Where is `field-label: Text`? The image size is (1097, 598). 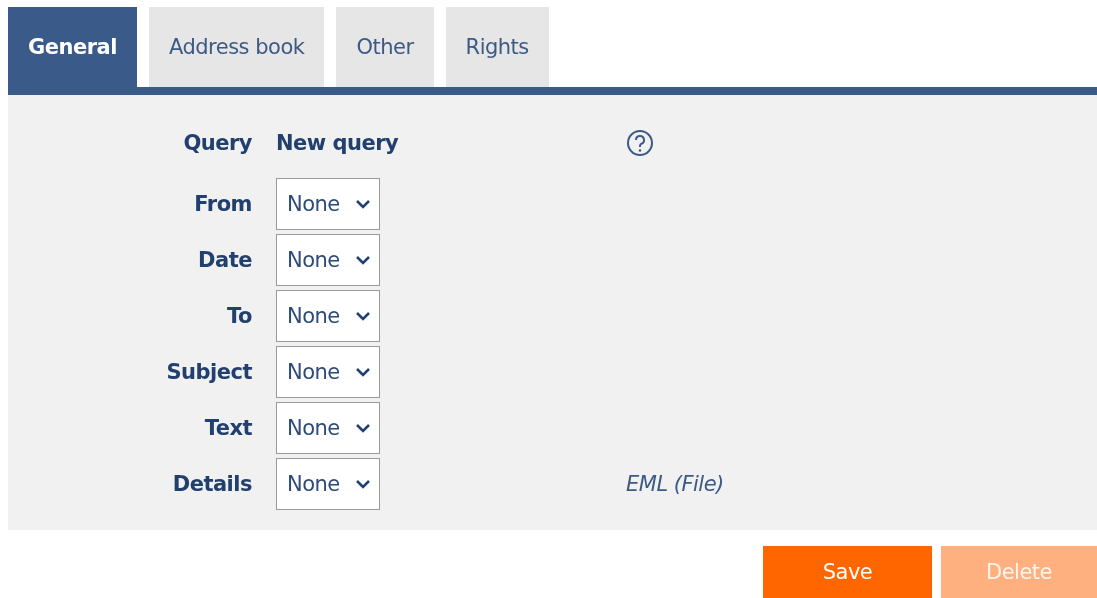 field-label: Text is located at coordinates (228, 428).